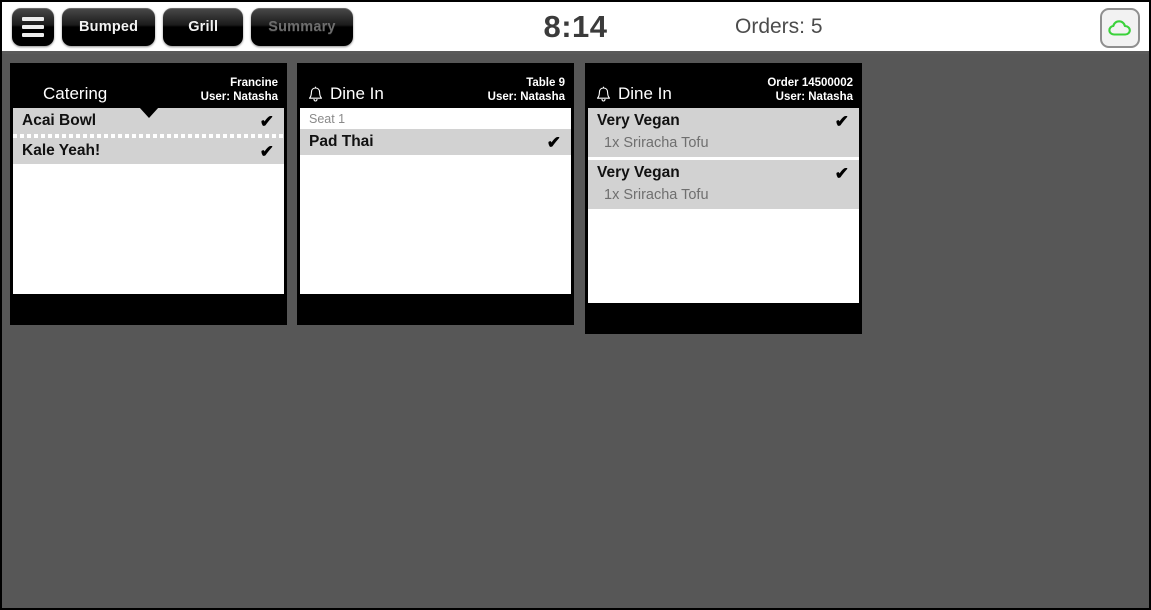 The image size is (1151, 610). I want to click on summary-button-label: Summary, so click(302, 26).